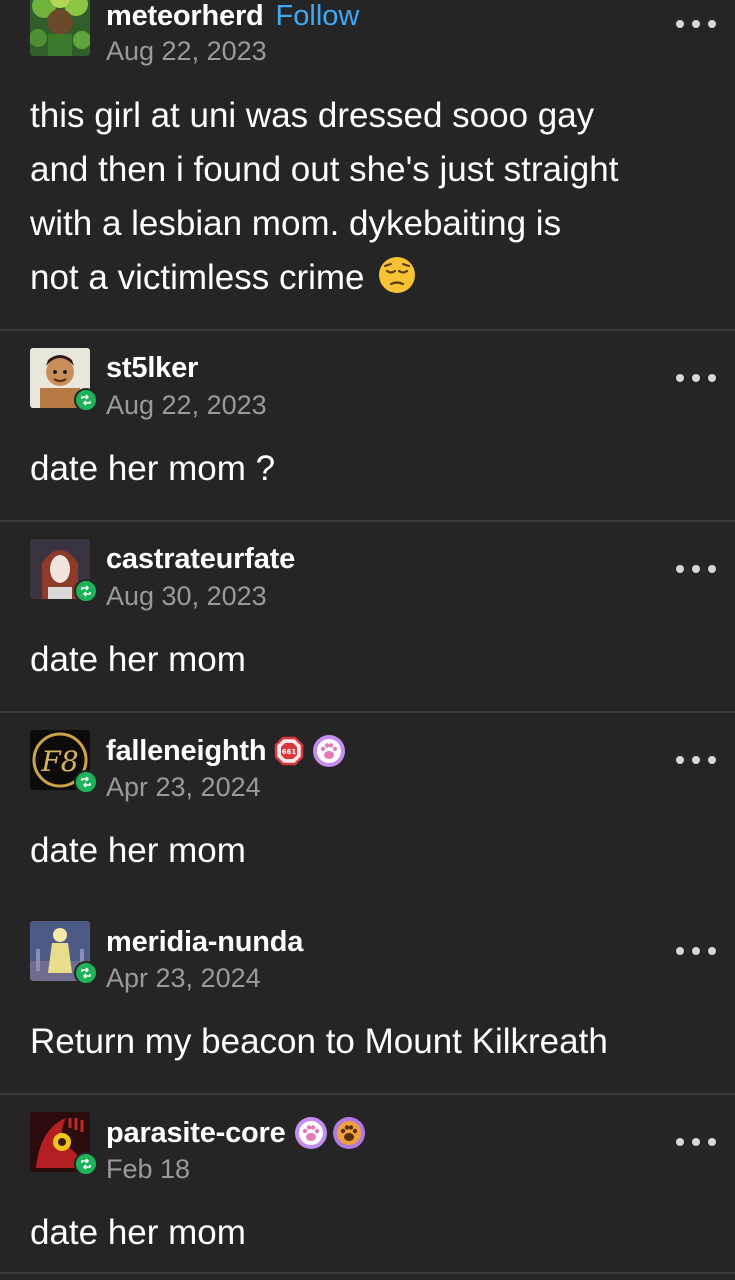 The width and height of the screenshot is (735, 1280). Describe the element at coordinates (367, 426) in the screenshot. I see `reblog-post: st5lker Aug 22, 2023 date her mom ?` at that location.